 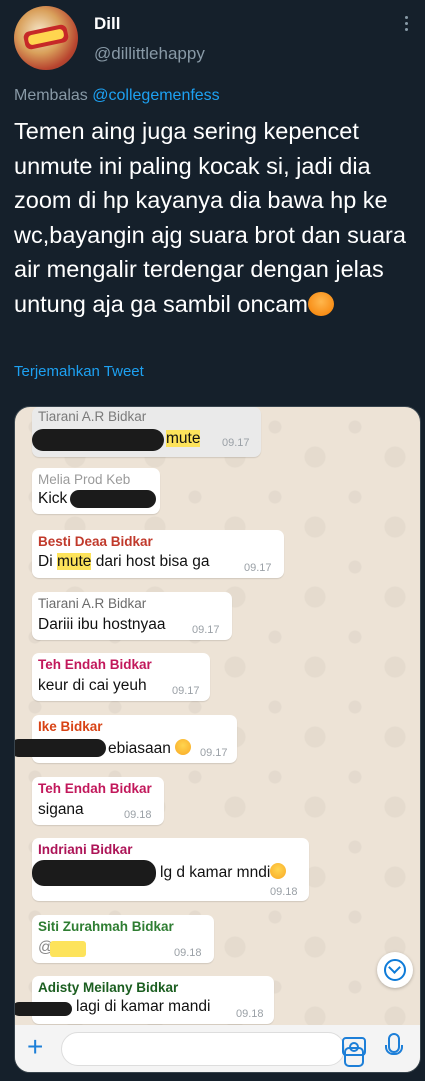 I want to click on message-text: lagi di kamar mandi, so click(x=143, y=1006).